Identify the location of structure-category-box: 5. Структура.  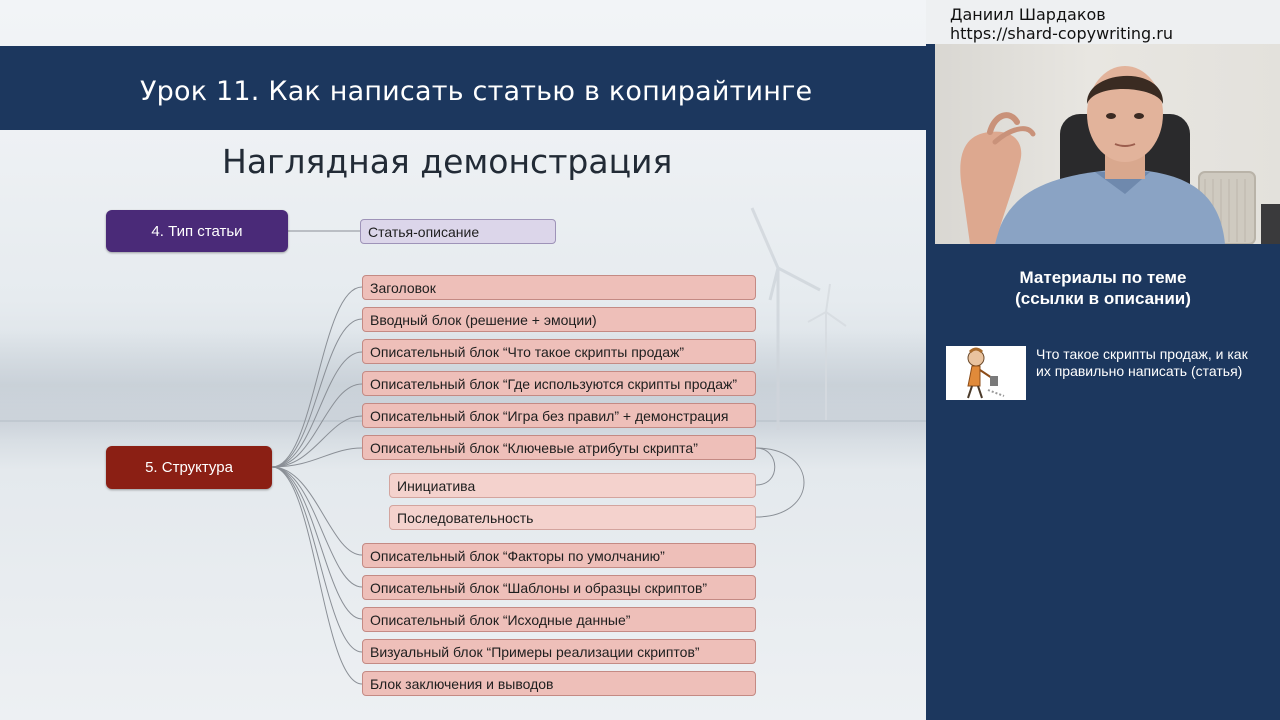
(189, 467).